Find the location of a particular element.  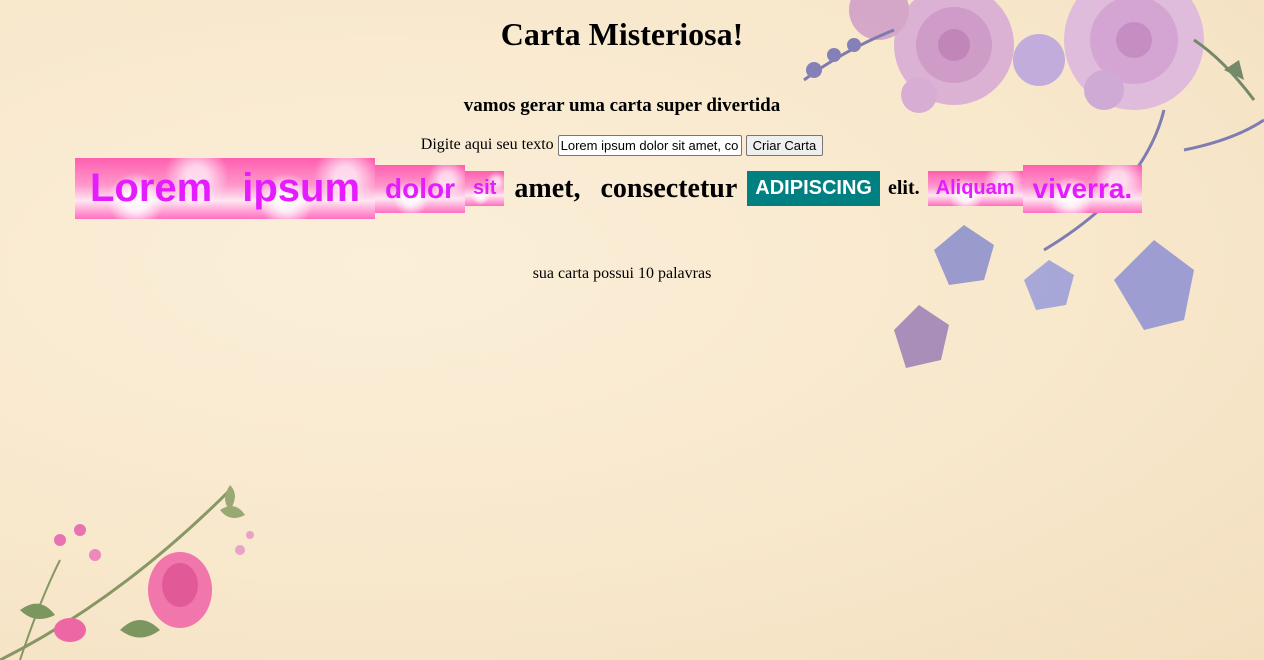

text-input is located at coordinates (649, 145).